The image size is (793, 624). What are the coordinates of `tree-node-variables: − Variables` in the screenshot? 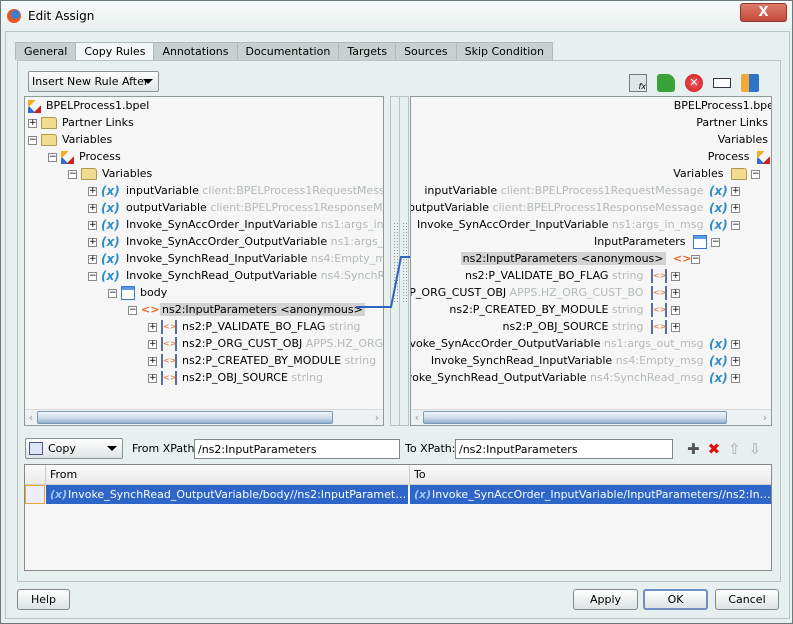 It's located at (70, 139).